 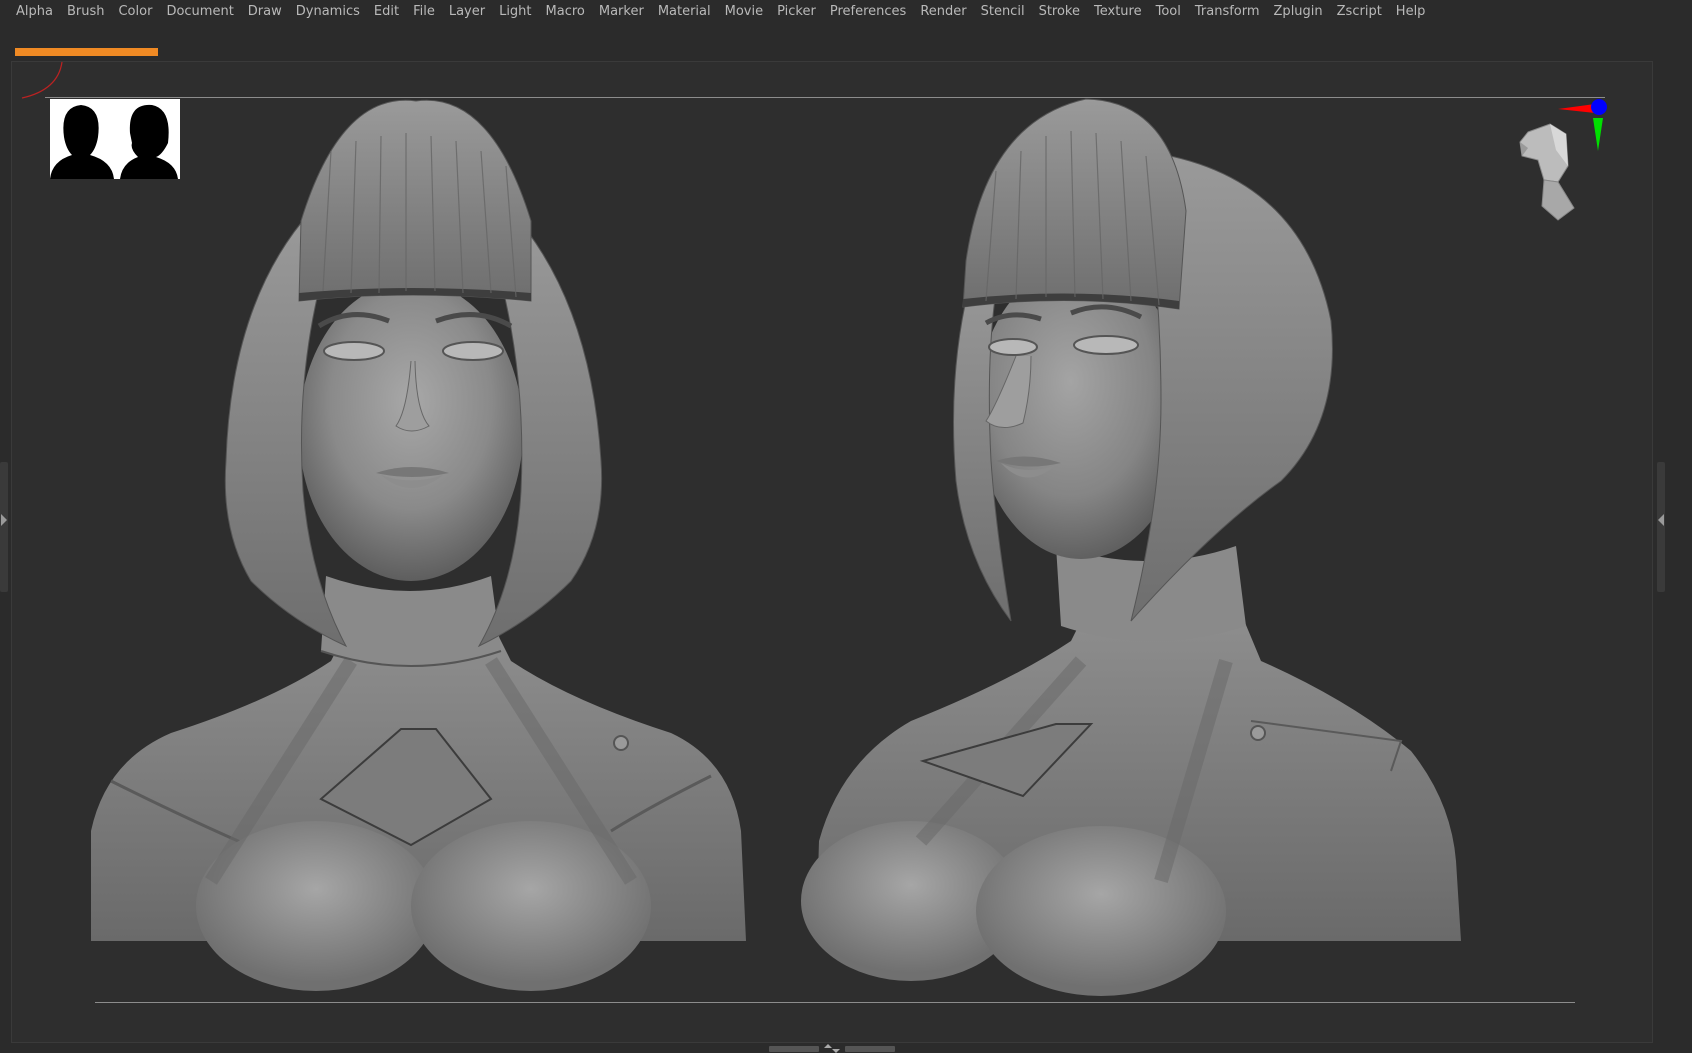 What do you see at coordinates (1359, 11) in the screenshot?
I see `menu-item-zscript: Zscript` at bounding box center [1359, 11].